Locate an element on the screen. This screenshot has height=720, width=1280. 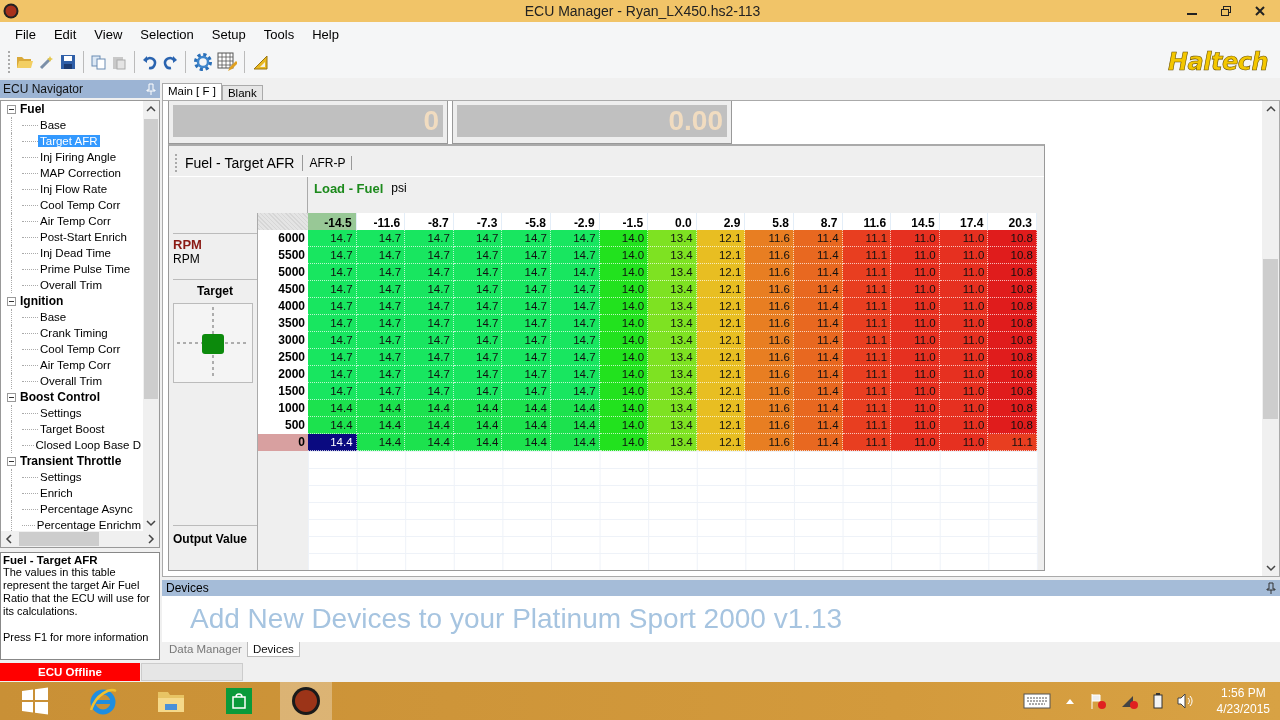
tree-item: Base is located at coordinates (53, 125).